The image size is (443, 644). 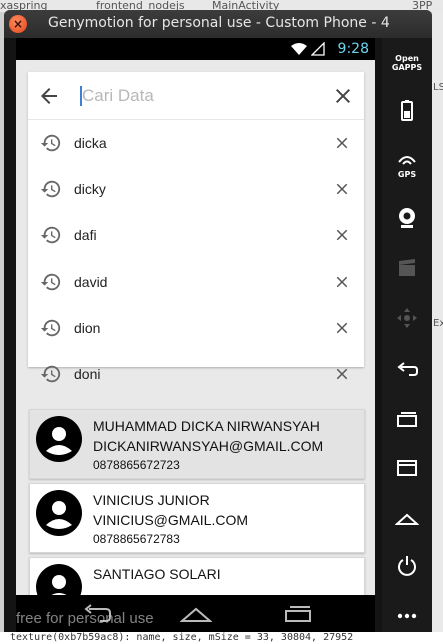 What do you see at coordinates (407, 468) in the screenshot?
I see `menu-icon` at bounding box center [407, 468].